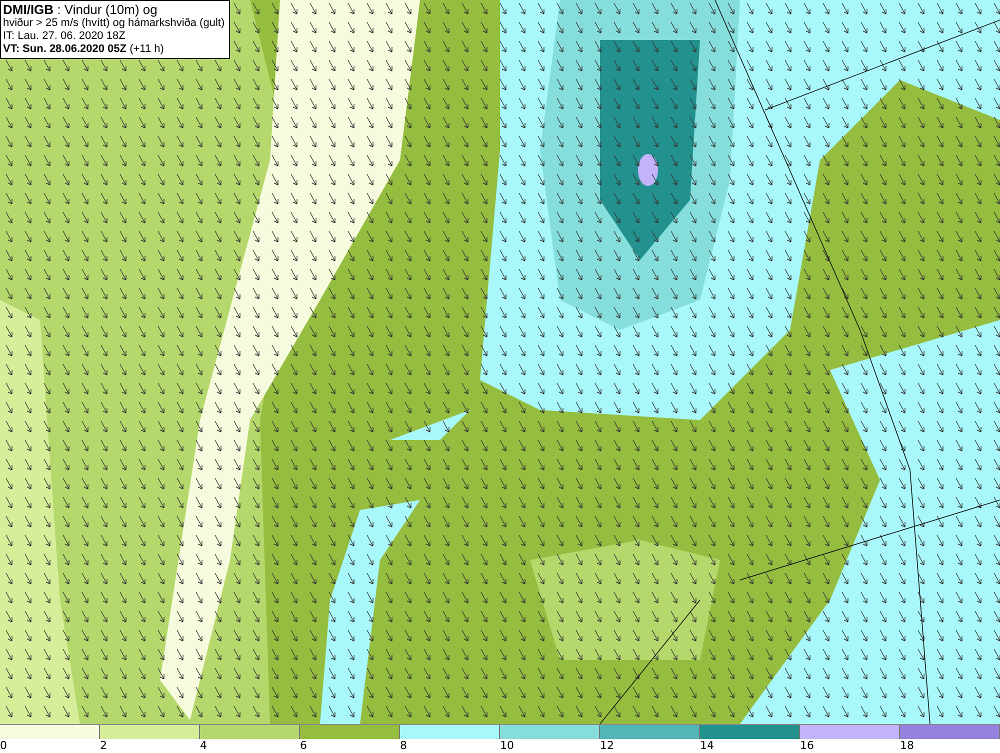 This screenshot has width=1000, height=753. What do you see at coordinates (203, 746) in the screenshot?
I see `scale-label: 4` at bounding box center [203, 746].